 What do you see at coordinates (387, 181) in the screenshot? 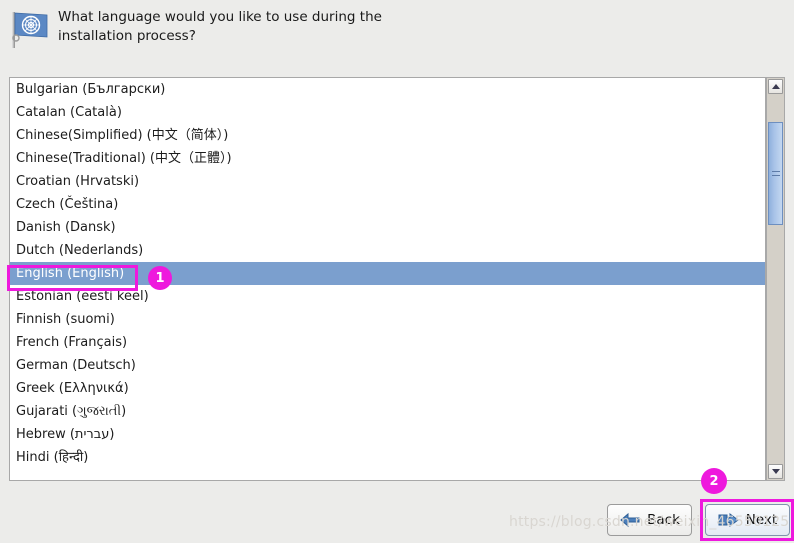
I see `list-item: Croatian (Hrvatski)` at bounding box center [387, 181].